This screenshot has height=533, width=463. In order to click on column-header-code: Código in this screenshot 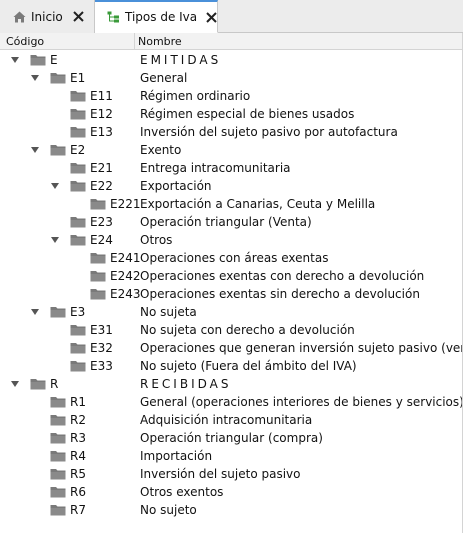, I will do `click(25, 41)`.